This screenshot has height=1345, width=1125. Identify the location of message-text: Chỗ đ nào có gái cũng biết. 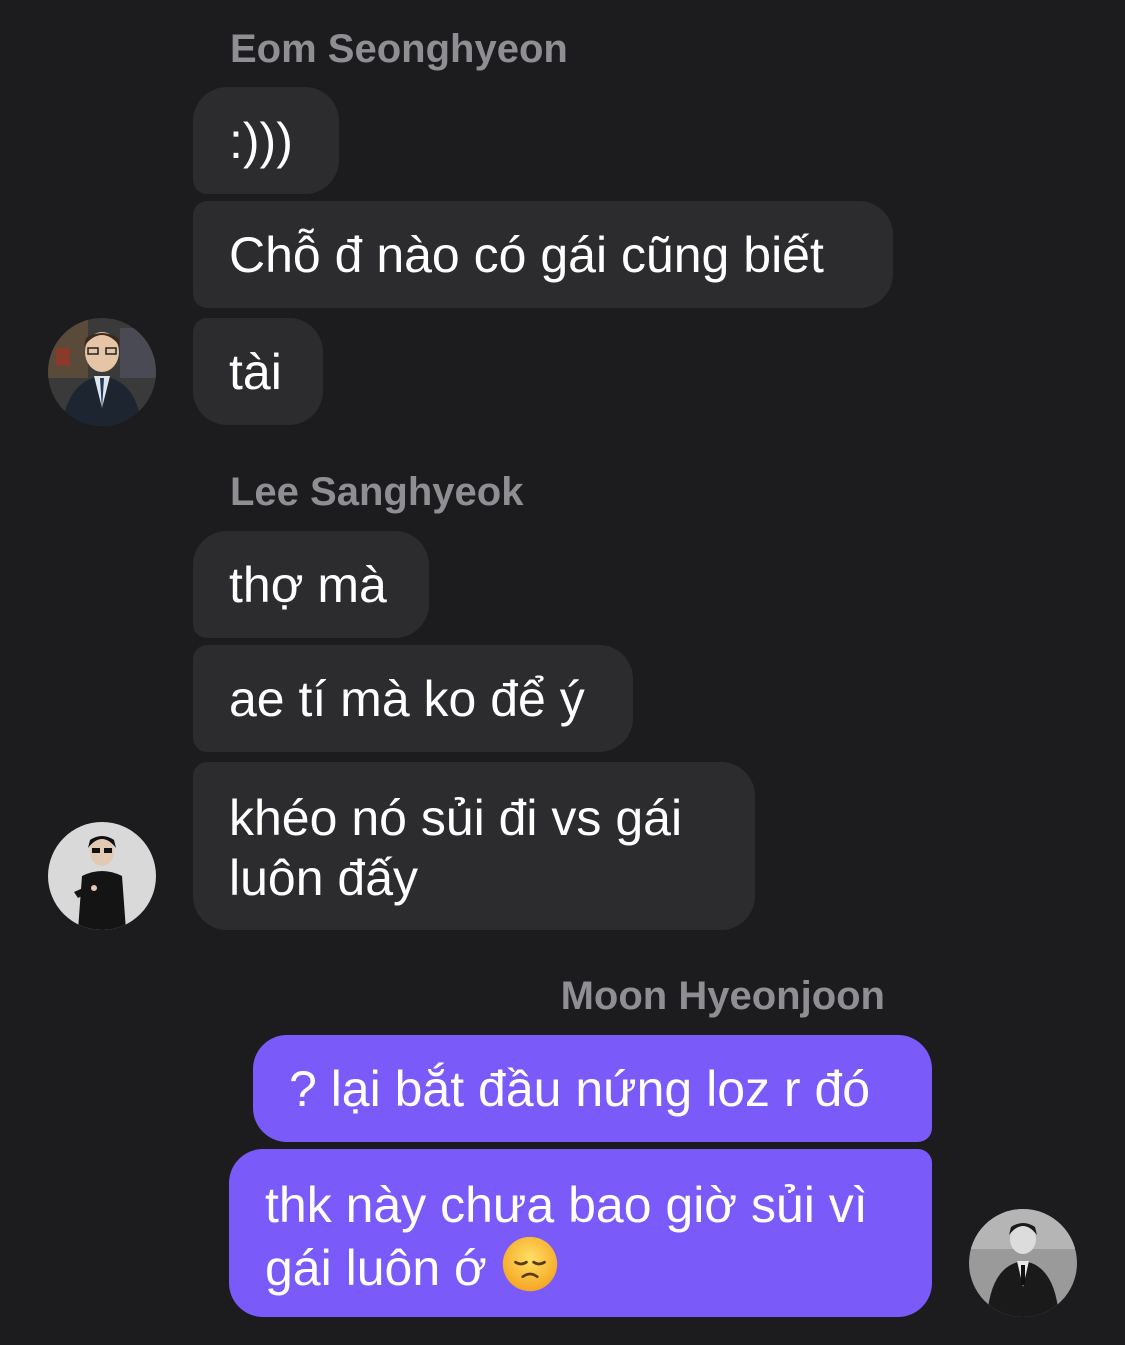
(526, 255).